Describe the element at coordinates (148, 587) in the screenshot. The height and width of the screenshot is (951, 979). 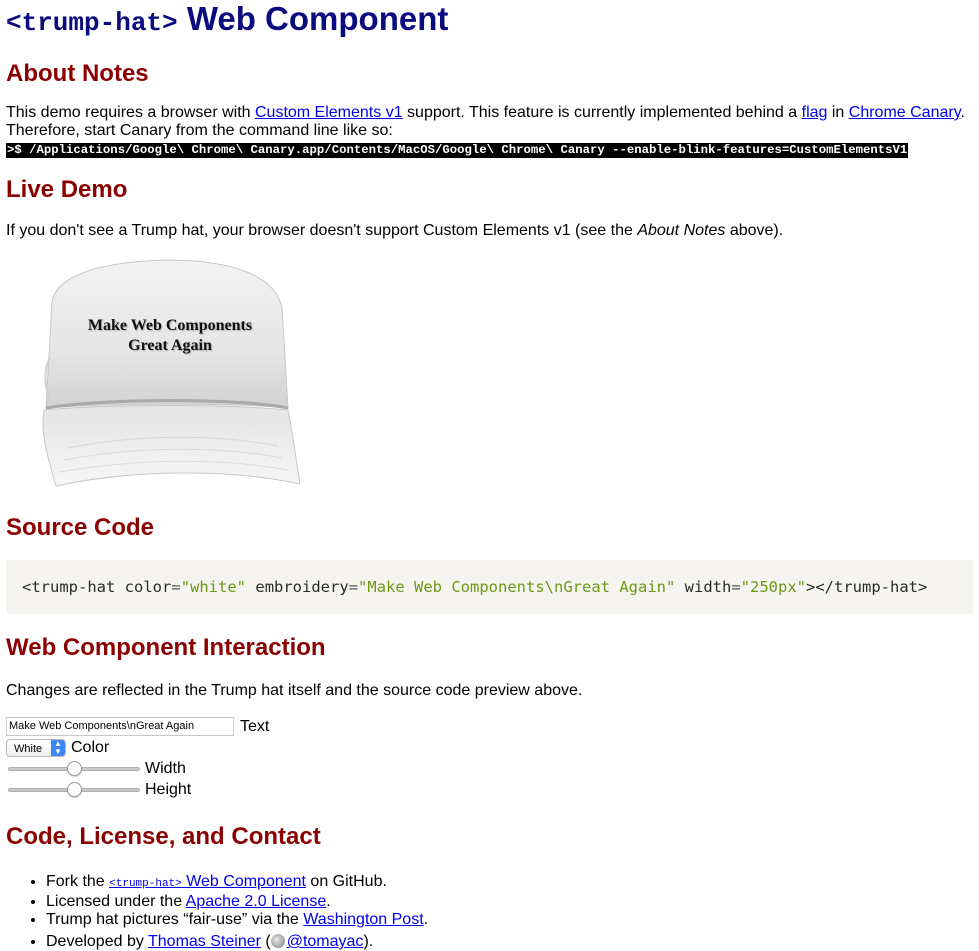
I see `code-attr-color: color` at that location.